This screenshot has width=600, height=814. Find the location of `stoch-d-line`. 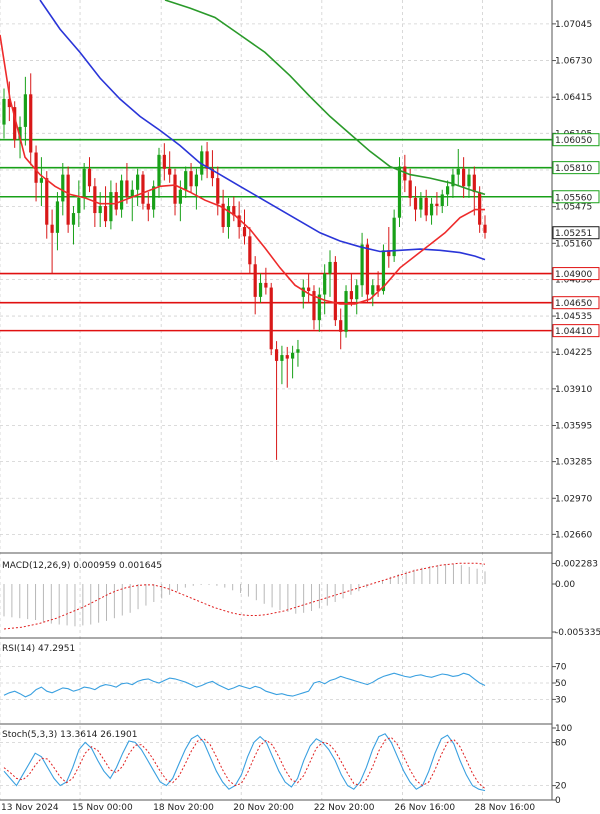

stoch-d-line is located at coordinates (244, 762).